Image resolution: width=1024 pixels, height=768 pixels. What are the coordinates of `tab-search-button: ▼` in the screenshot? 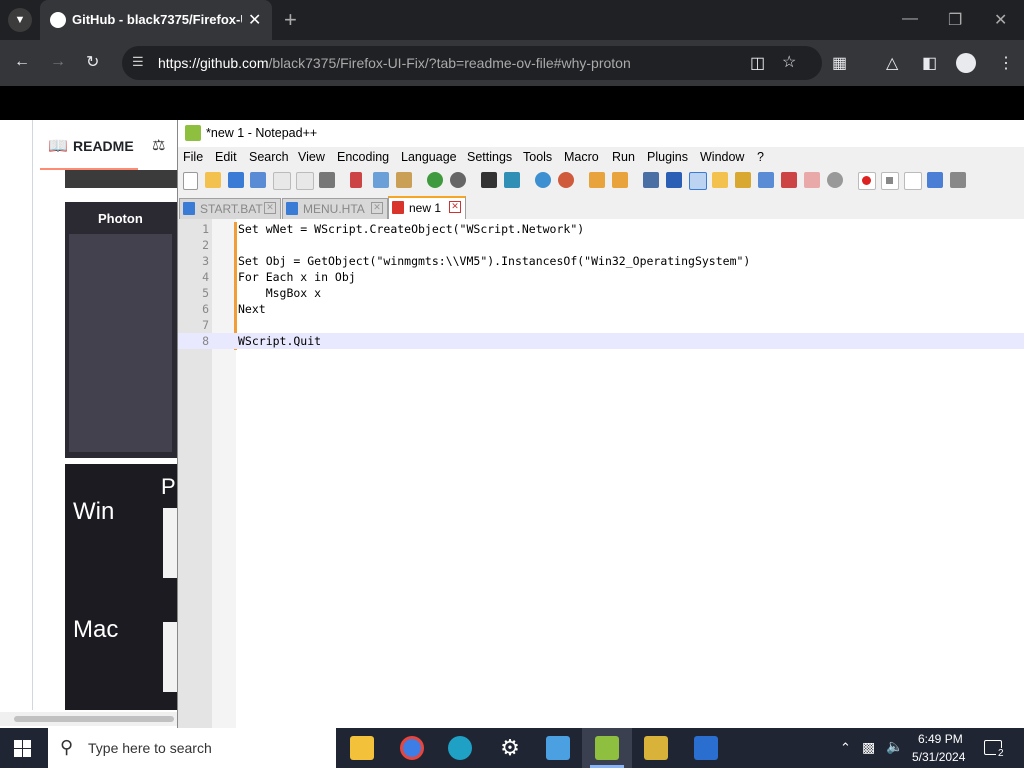 It's located at (20, 20).